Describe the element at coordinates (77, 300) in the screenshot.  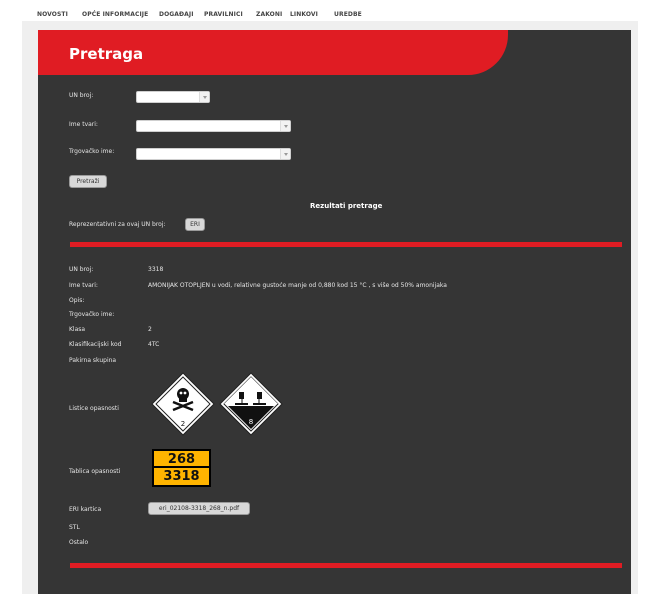
I see `detail-description-label: Opis:` at that location.